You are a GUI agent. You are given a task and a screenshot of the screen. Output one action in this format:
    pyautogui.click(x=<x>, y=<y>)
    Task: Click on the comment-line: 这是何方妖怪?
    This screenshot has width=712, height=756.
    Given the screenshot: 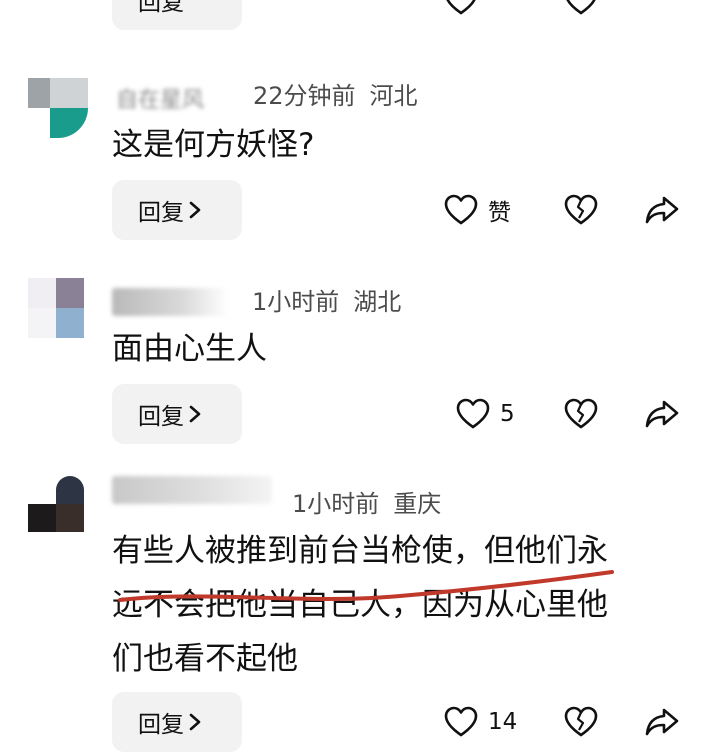 What is the action you would take?
    pyautogui.click(x=213, y=145)
    